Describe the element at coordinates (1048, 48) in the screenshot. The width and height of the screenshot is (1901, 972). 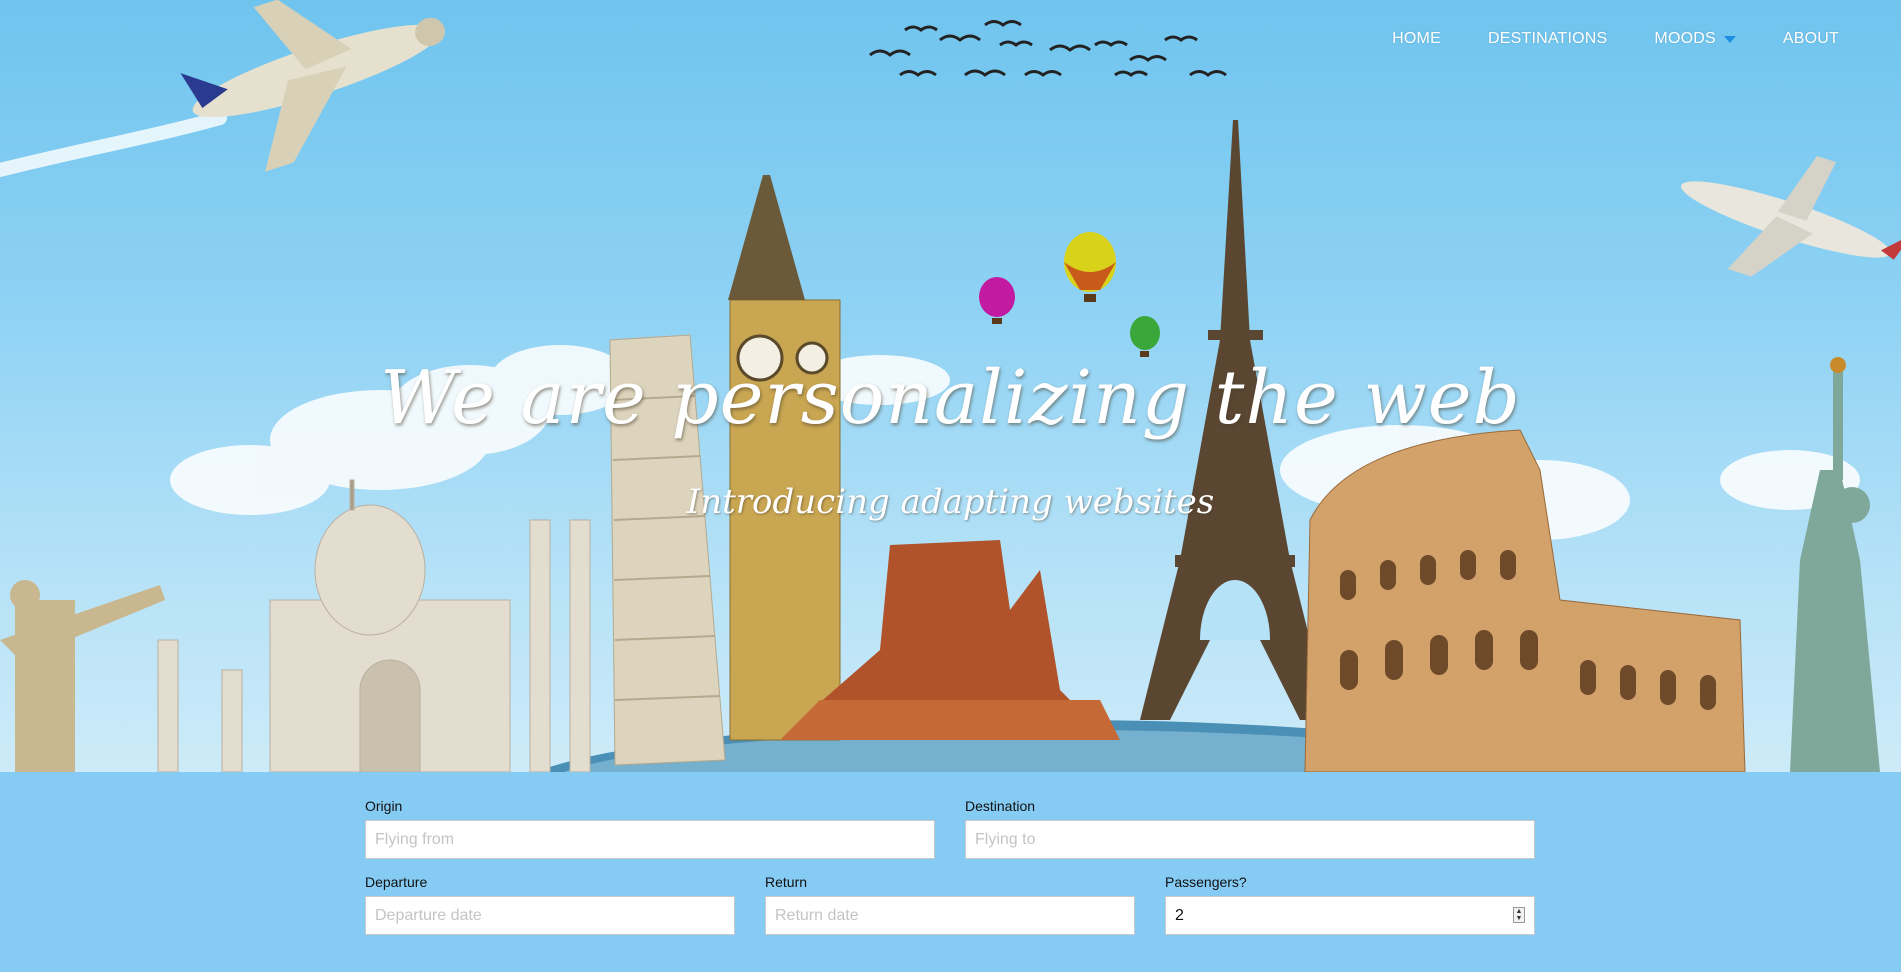
I see `bird-flock-icon` at that location.